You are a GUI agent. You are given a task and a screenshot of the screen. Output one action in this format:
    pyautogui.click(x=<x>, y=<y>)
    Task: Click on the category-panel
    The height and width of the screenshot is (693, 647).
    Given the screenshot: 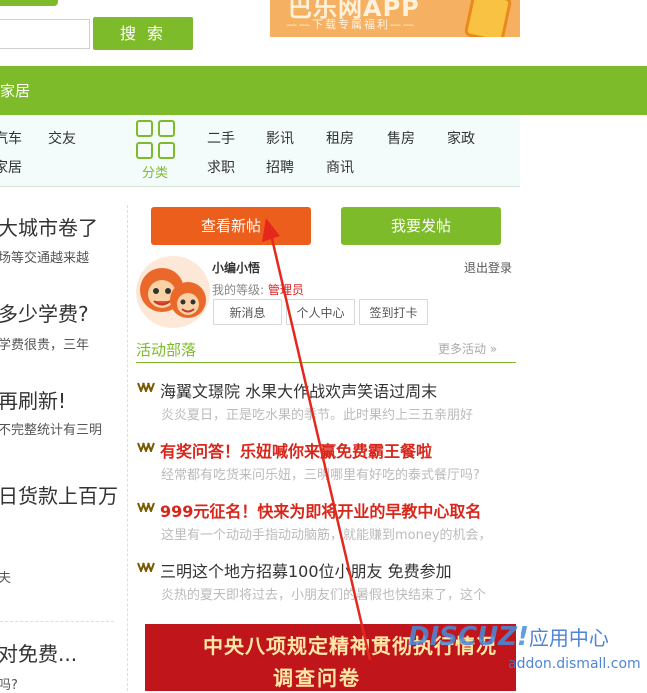 What is the action you would take?
    pyautogui.click(x=260, y=151)
    